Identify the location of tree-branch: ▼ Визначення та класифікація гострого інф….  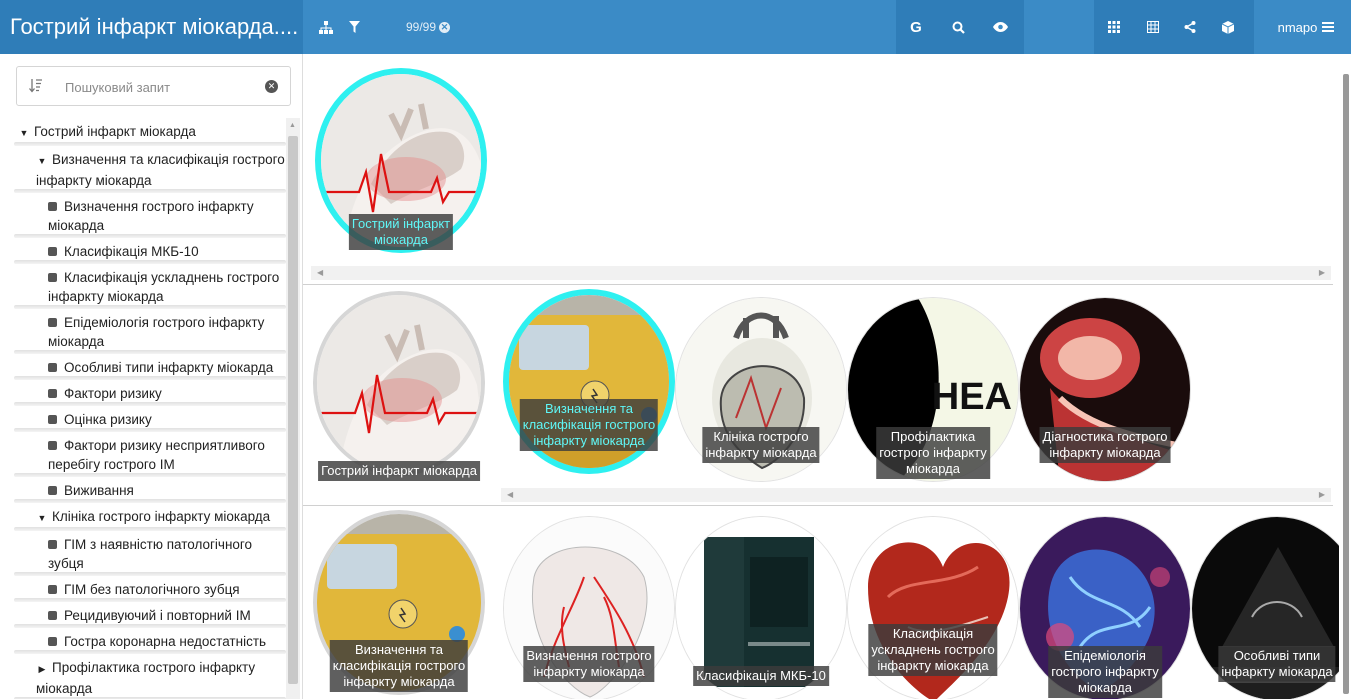
(150, 170).